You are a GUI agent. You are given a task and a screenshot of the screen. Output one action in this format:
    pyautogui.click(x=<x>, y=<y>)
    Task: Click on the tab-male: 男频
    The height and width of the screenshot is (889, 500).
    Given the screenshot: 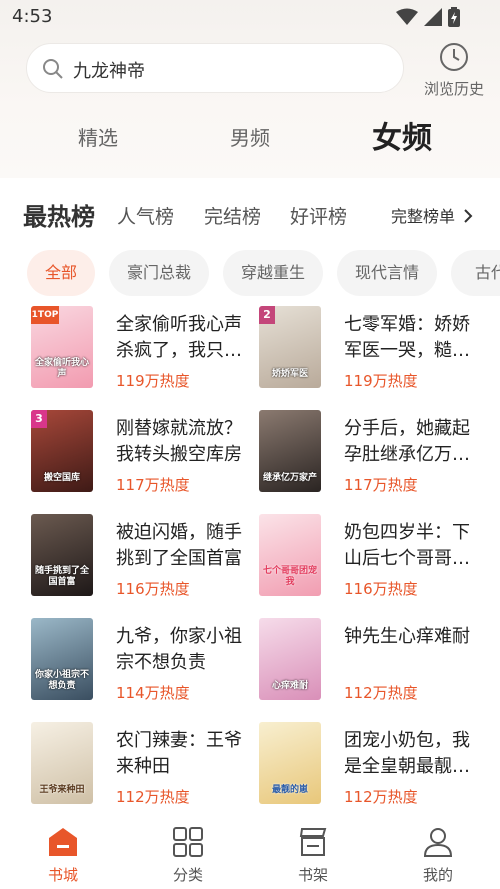 What is the action you would take?
    pyautogui.click(x=250, y=136)
    